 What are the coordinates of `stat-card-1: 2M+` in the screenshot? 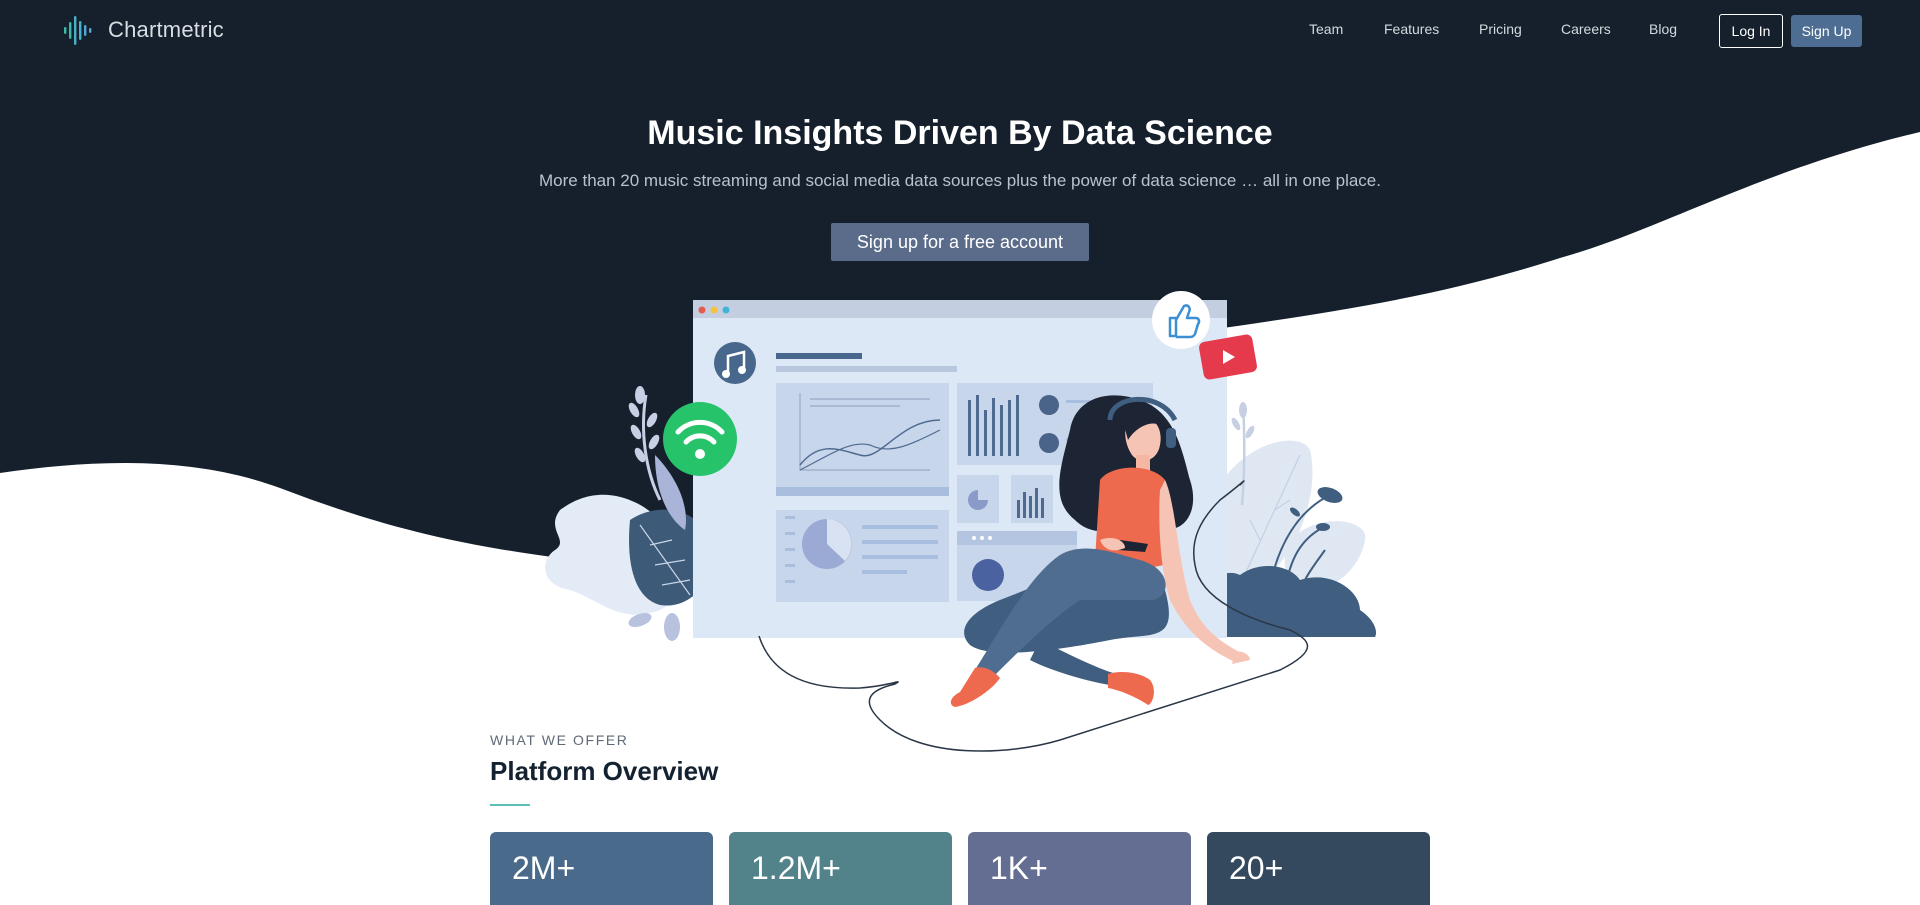 It's located at (601, 868).